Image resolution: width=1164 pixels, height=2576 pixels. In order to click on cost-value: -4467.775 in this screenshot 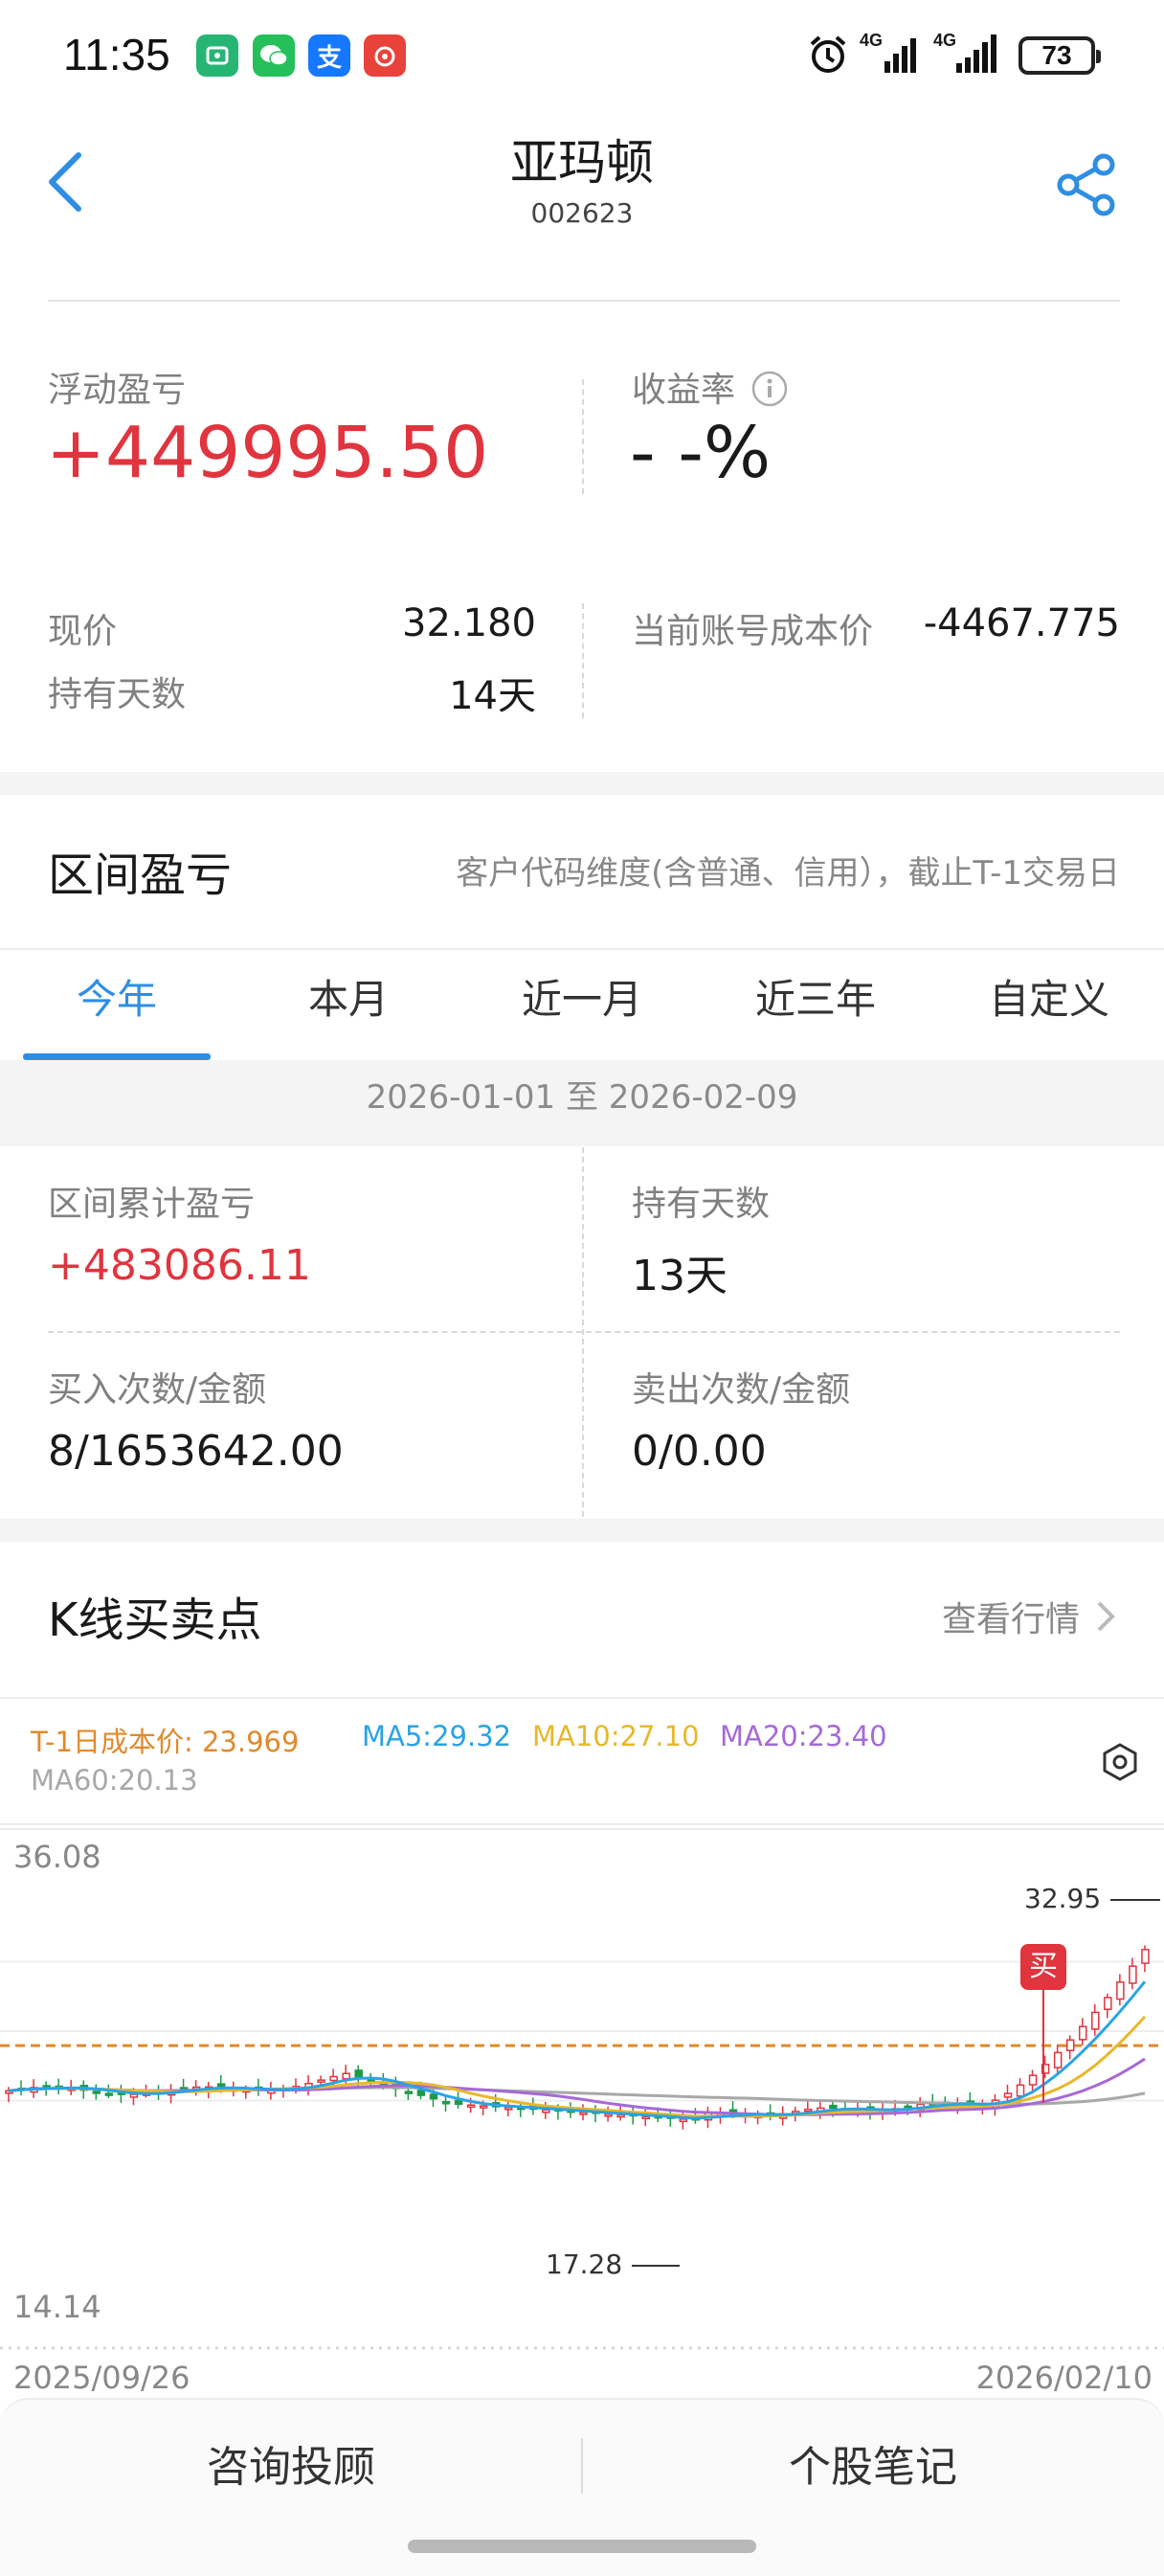, I will do `click(1022, 623)`.